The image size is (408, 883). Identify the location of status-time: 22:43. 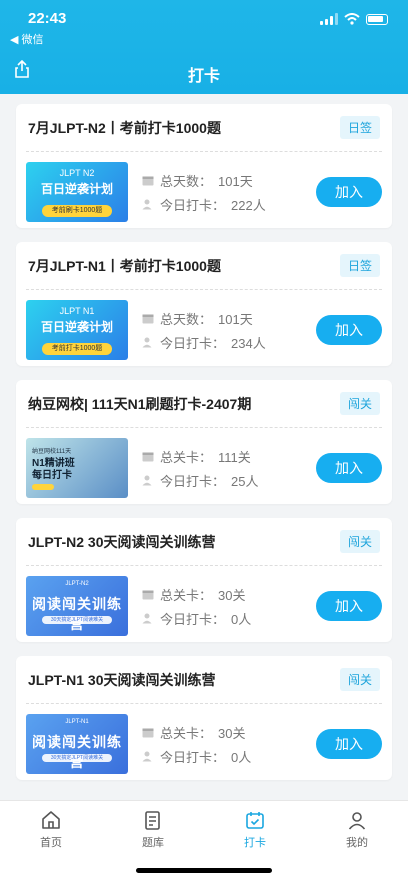
(47, 18).